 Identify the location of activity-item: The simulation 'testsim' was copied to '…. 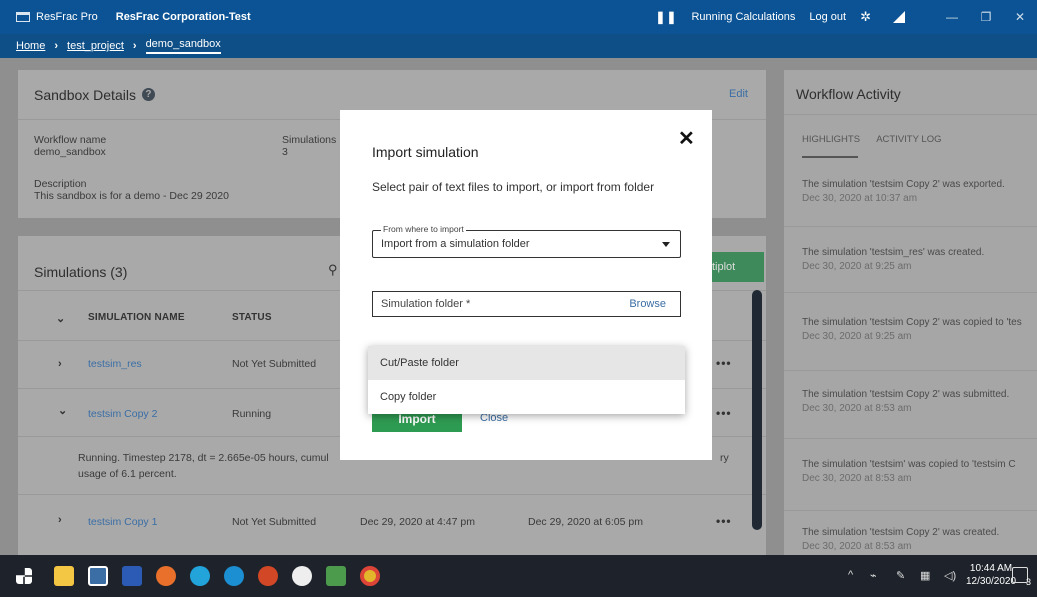
(909, 471).